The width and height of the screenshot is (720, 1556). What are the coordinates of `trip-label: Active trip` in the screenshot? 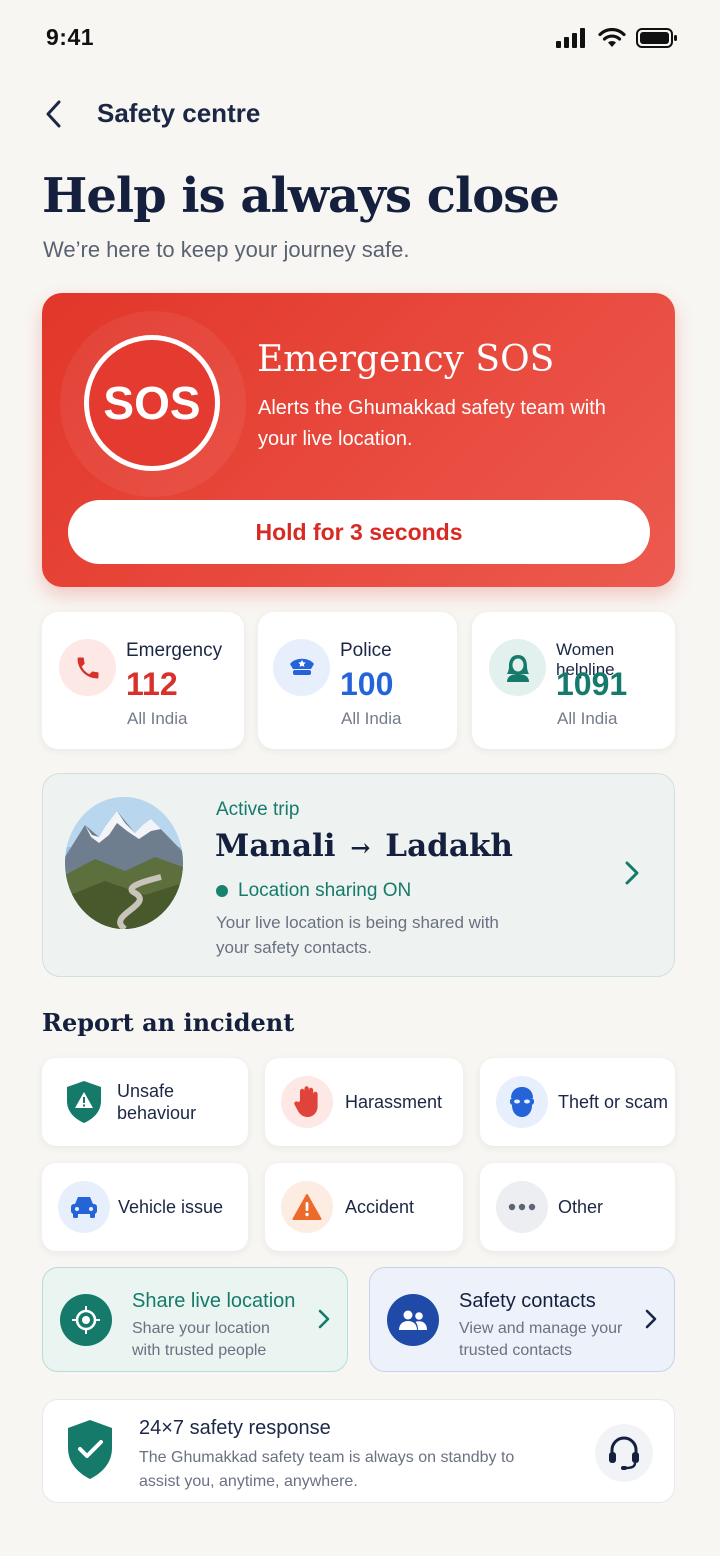 It's located at (258, 809).